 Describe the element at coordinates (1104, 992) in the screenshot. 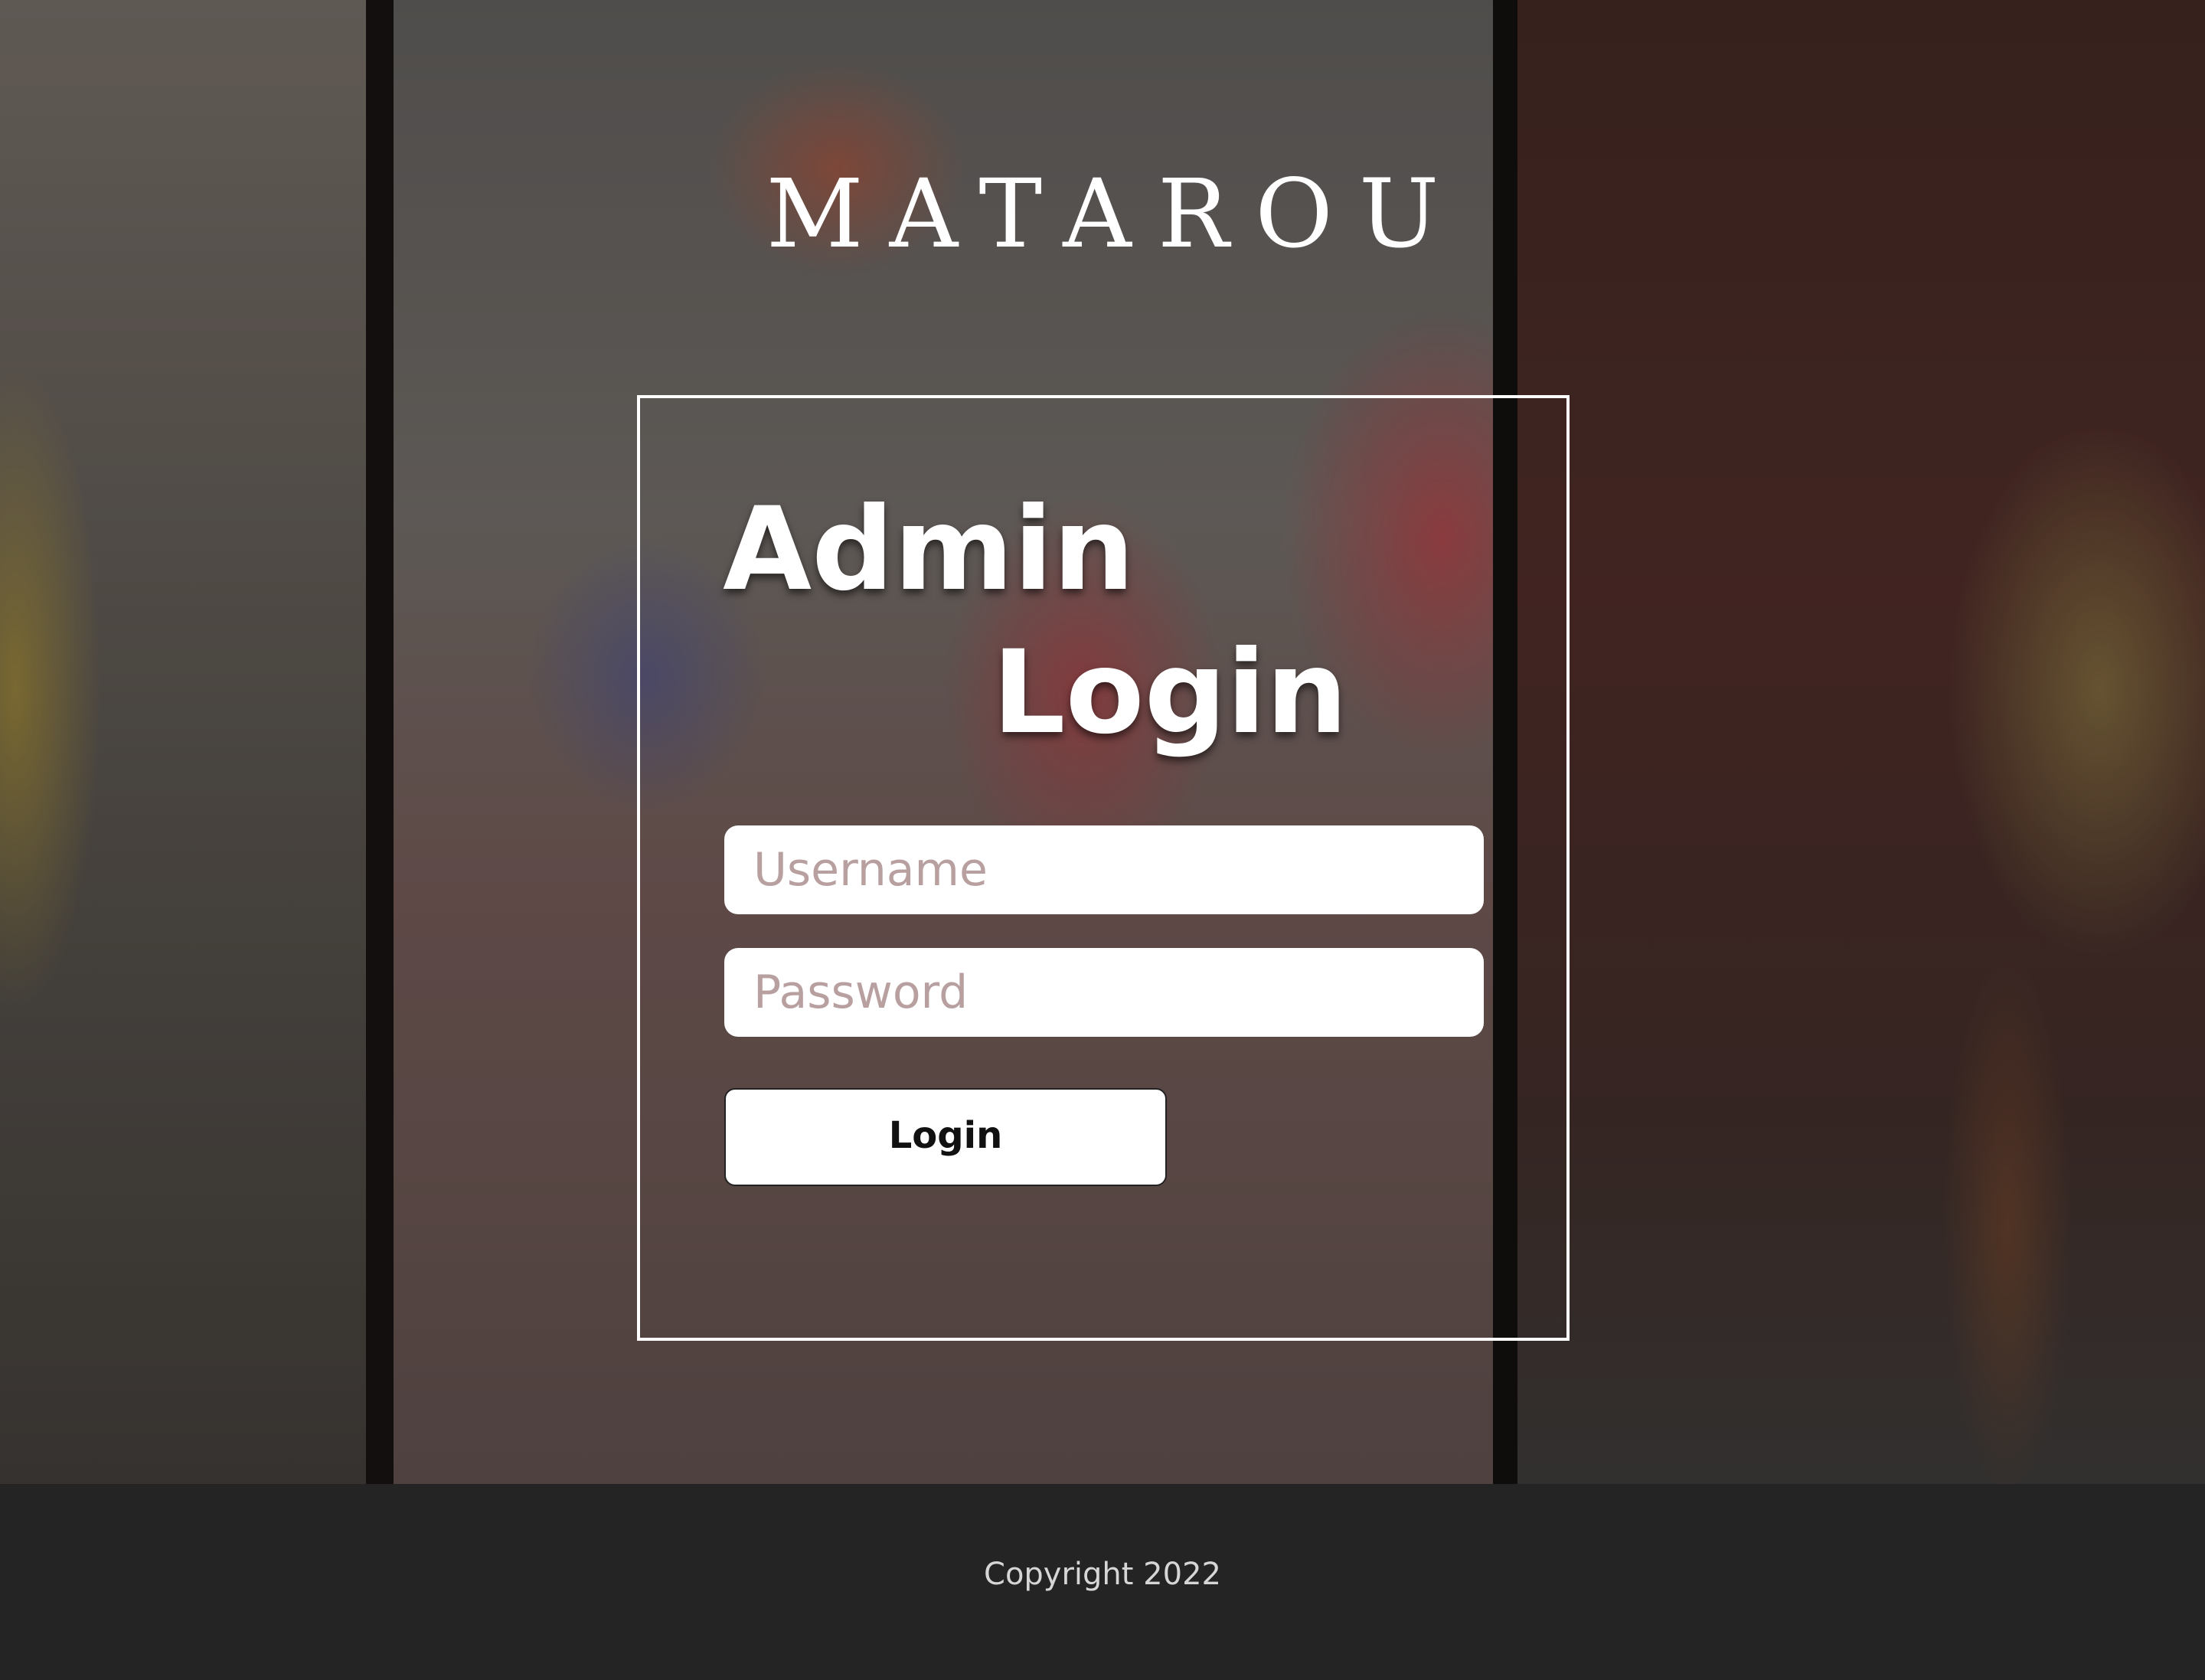

I see `password-input` at that location.